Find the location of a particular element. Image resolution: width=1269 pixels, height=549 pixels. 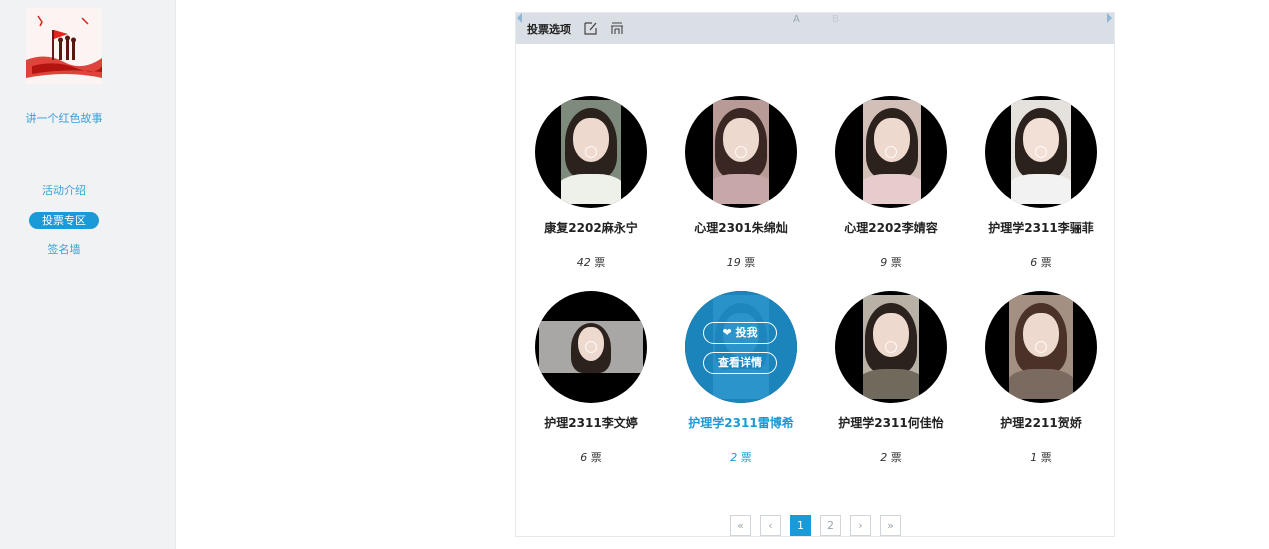

activity-logo is located at coordinates (64, 46).